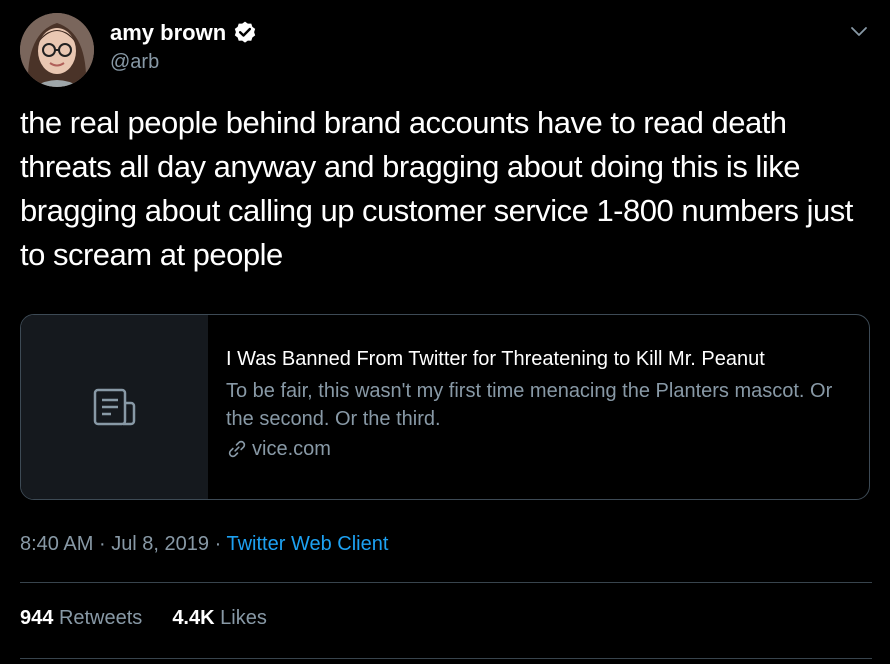 This screenshot has width=890, height=664. Describe the element at coordinates (193, 618) in the screenshot. I see `likes-count: 4.4K` at that location.